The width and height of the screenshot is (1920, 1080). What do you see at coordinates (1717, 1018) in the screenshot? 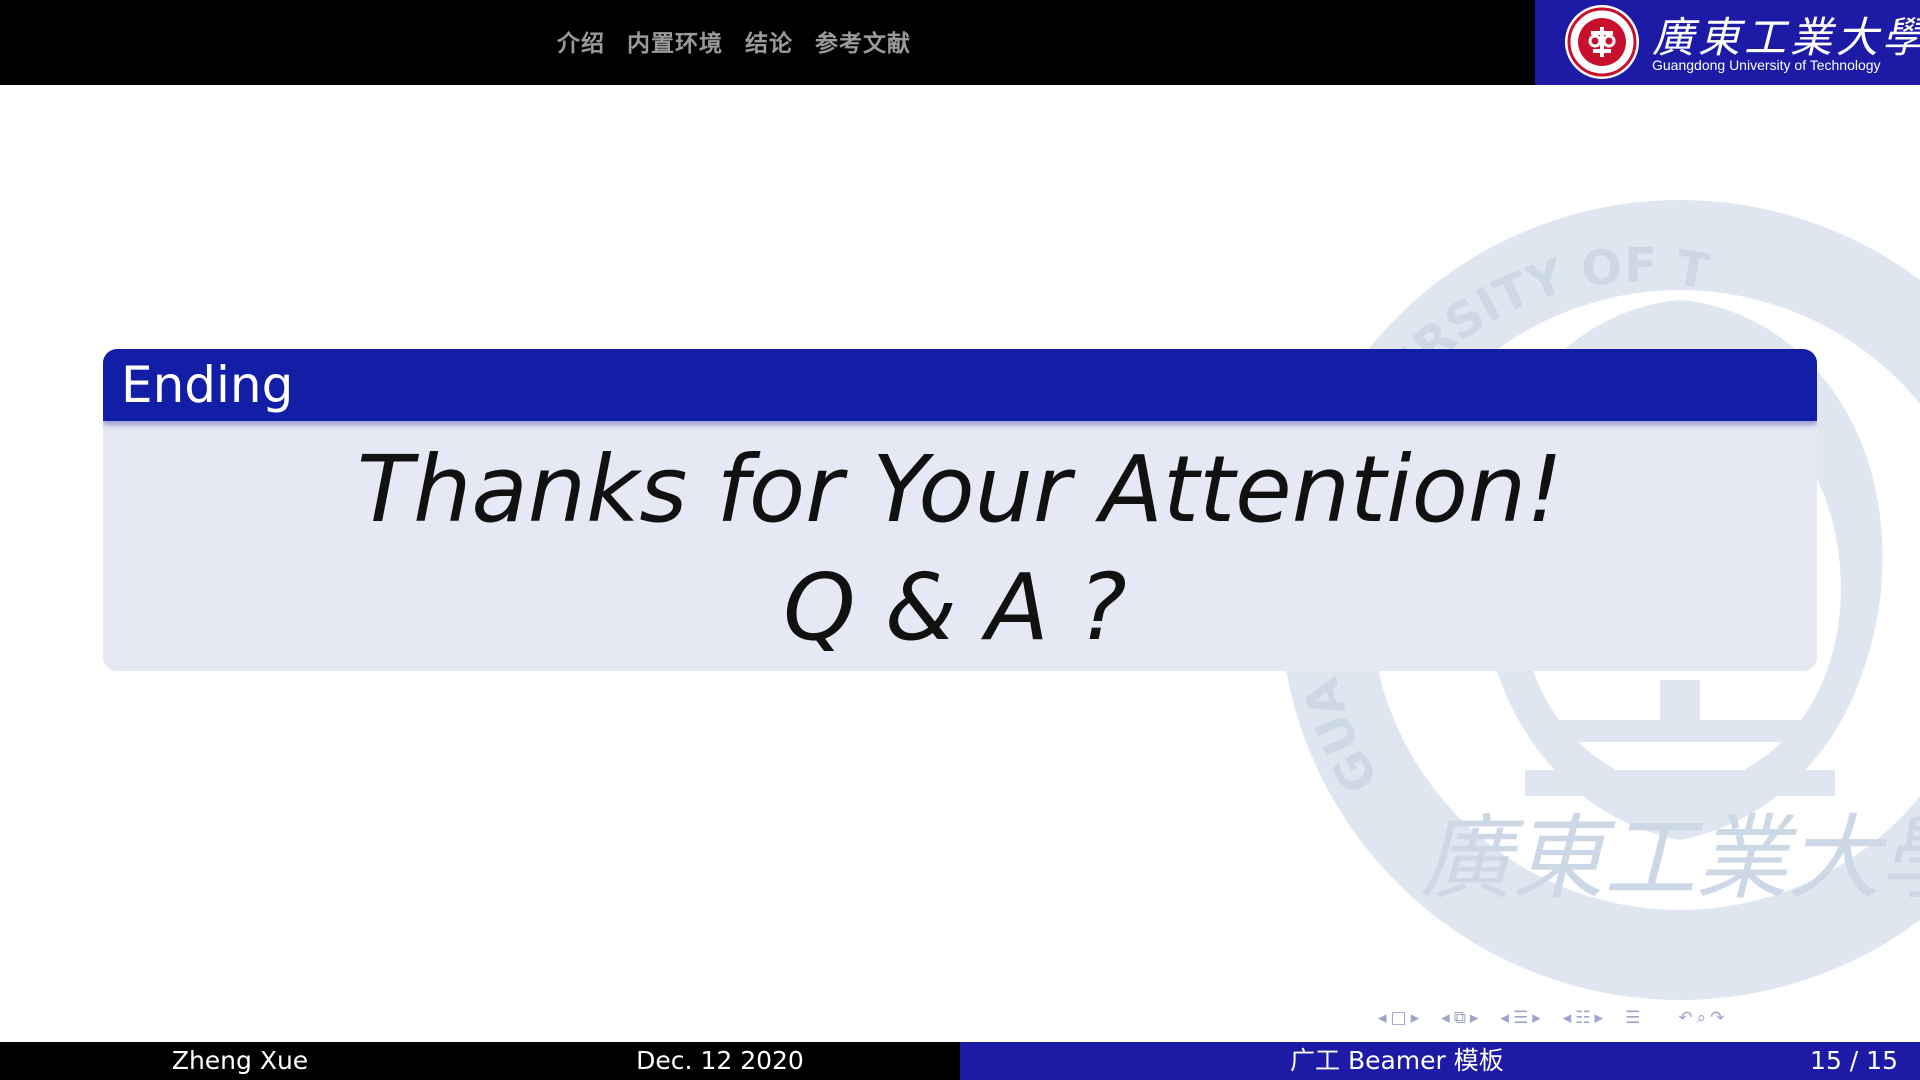
I see `forward-icon: ↷` at bounding box center [1717, 1018].